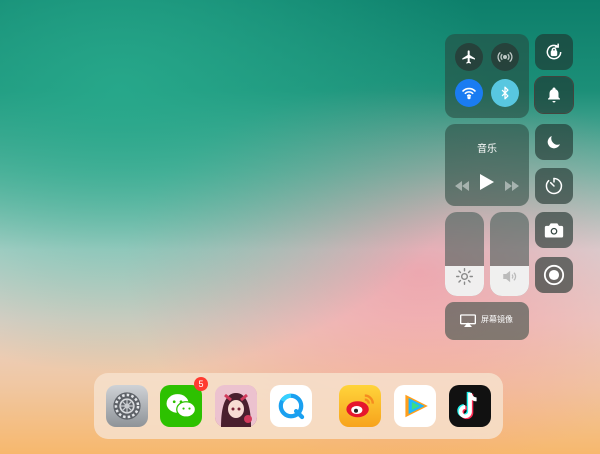  I want to click on bell-icon, so click(554, 95).